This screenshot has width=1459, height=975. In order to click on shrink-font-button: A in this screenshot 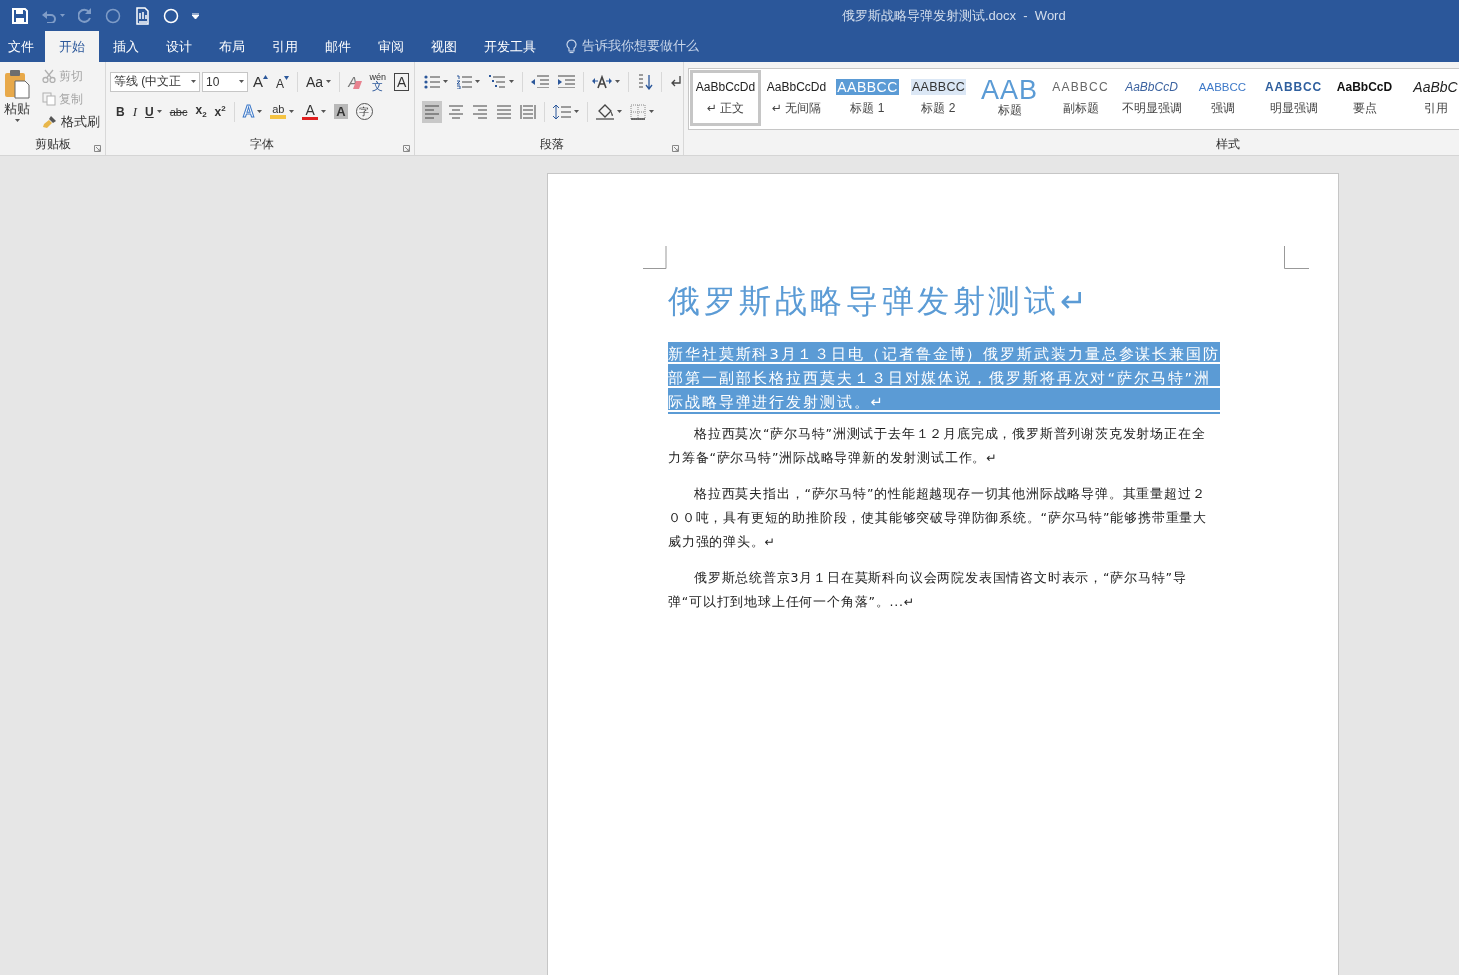, I will do `click(283, 81)`.